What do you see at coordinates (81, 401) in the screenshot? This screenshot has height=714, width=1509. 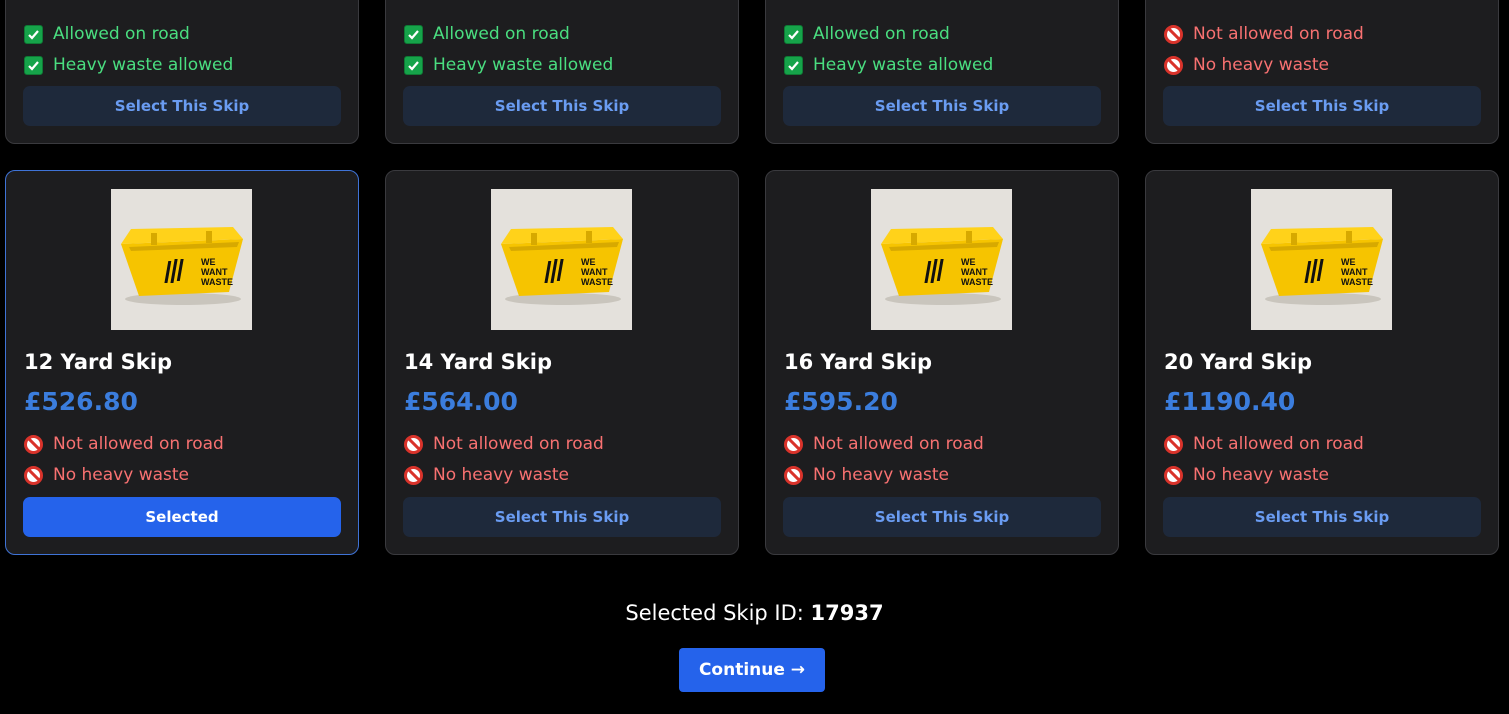 I see `skip-price: £526.80` at bounding box center [81, 401].